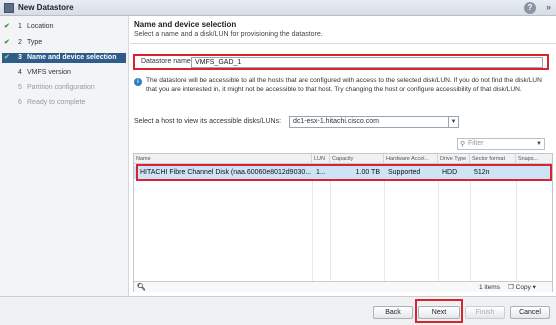 This screenshot has width=556, height=325. What do you see at coordinates (141, 287) in the screenshot?
I see `binoculars-icon: 🔍︎` at bounding box center [141, 287].